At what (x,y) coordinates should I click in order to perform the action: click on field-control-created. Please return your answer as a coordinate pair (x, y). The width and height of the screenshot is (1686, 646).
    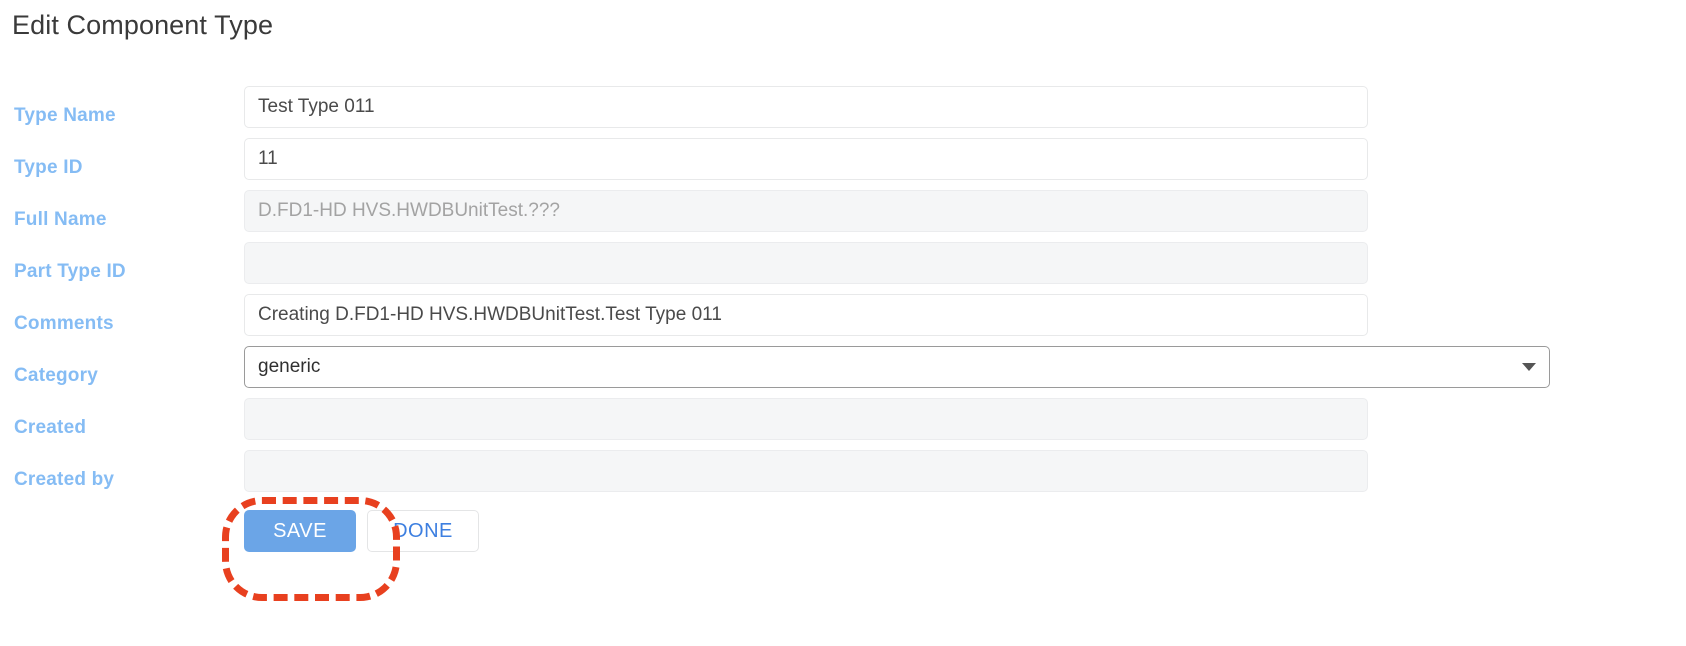
    Looking at the image, I should click on (806, 419).